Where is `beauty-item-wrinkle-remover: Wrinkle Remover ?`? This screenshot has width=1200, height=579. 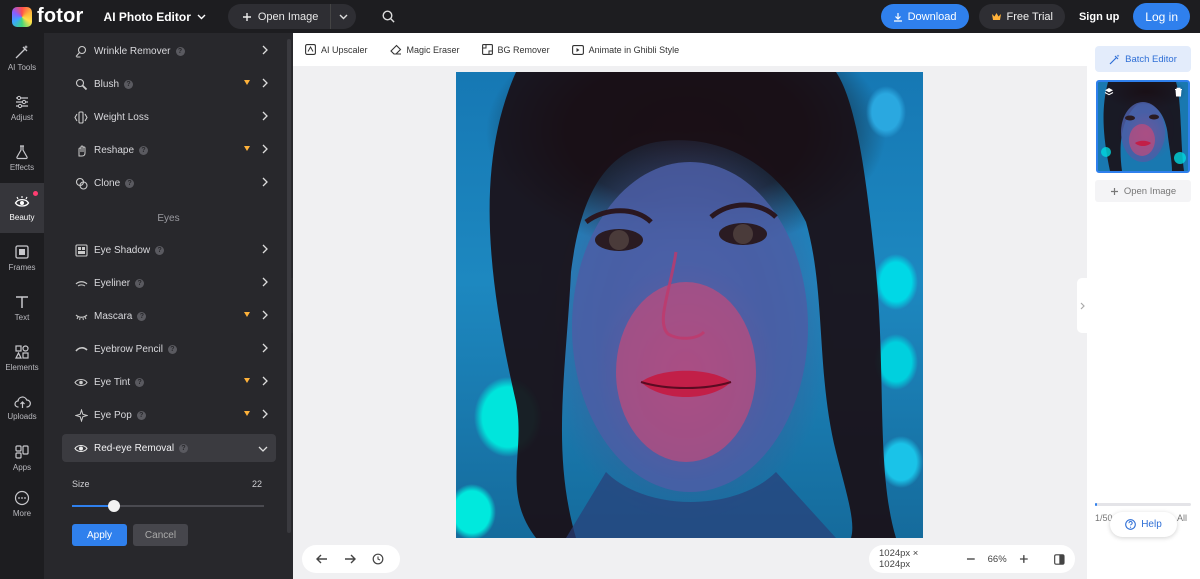
beauty-item-wrinkle-remover: Wrinkle Remover ? is located at coordinates (169, 51).